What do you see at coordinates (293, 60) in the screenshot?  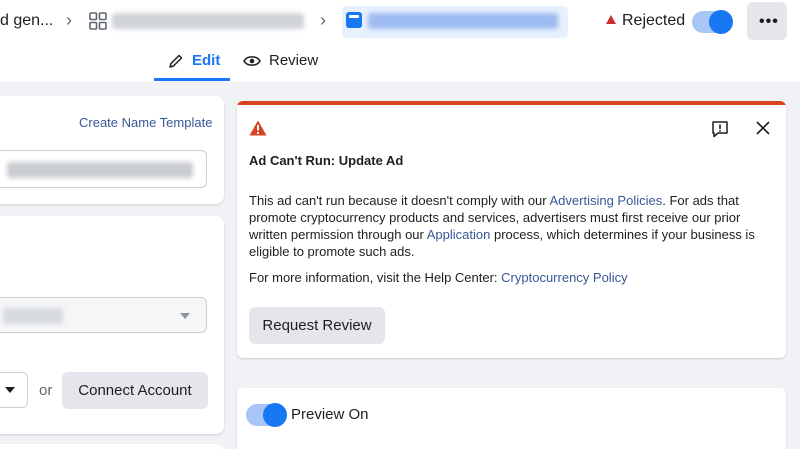 I see `tab-review: Review` at bounding box center [293, 60].